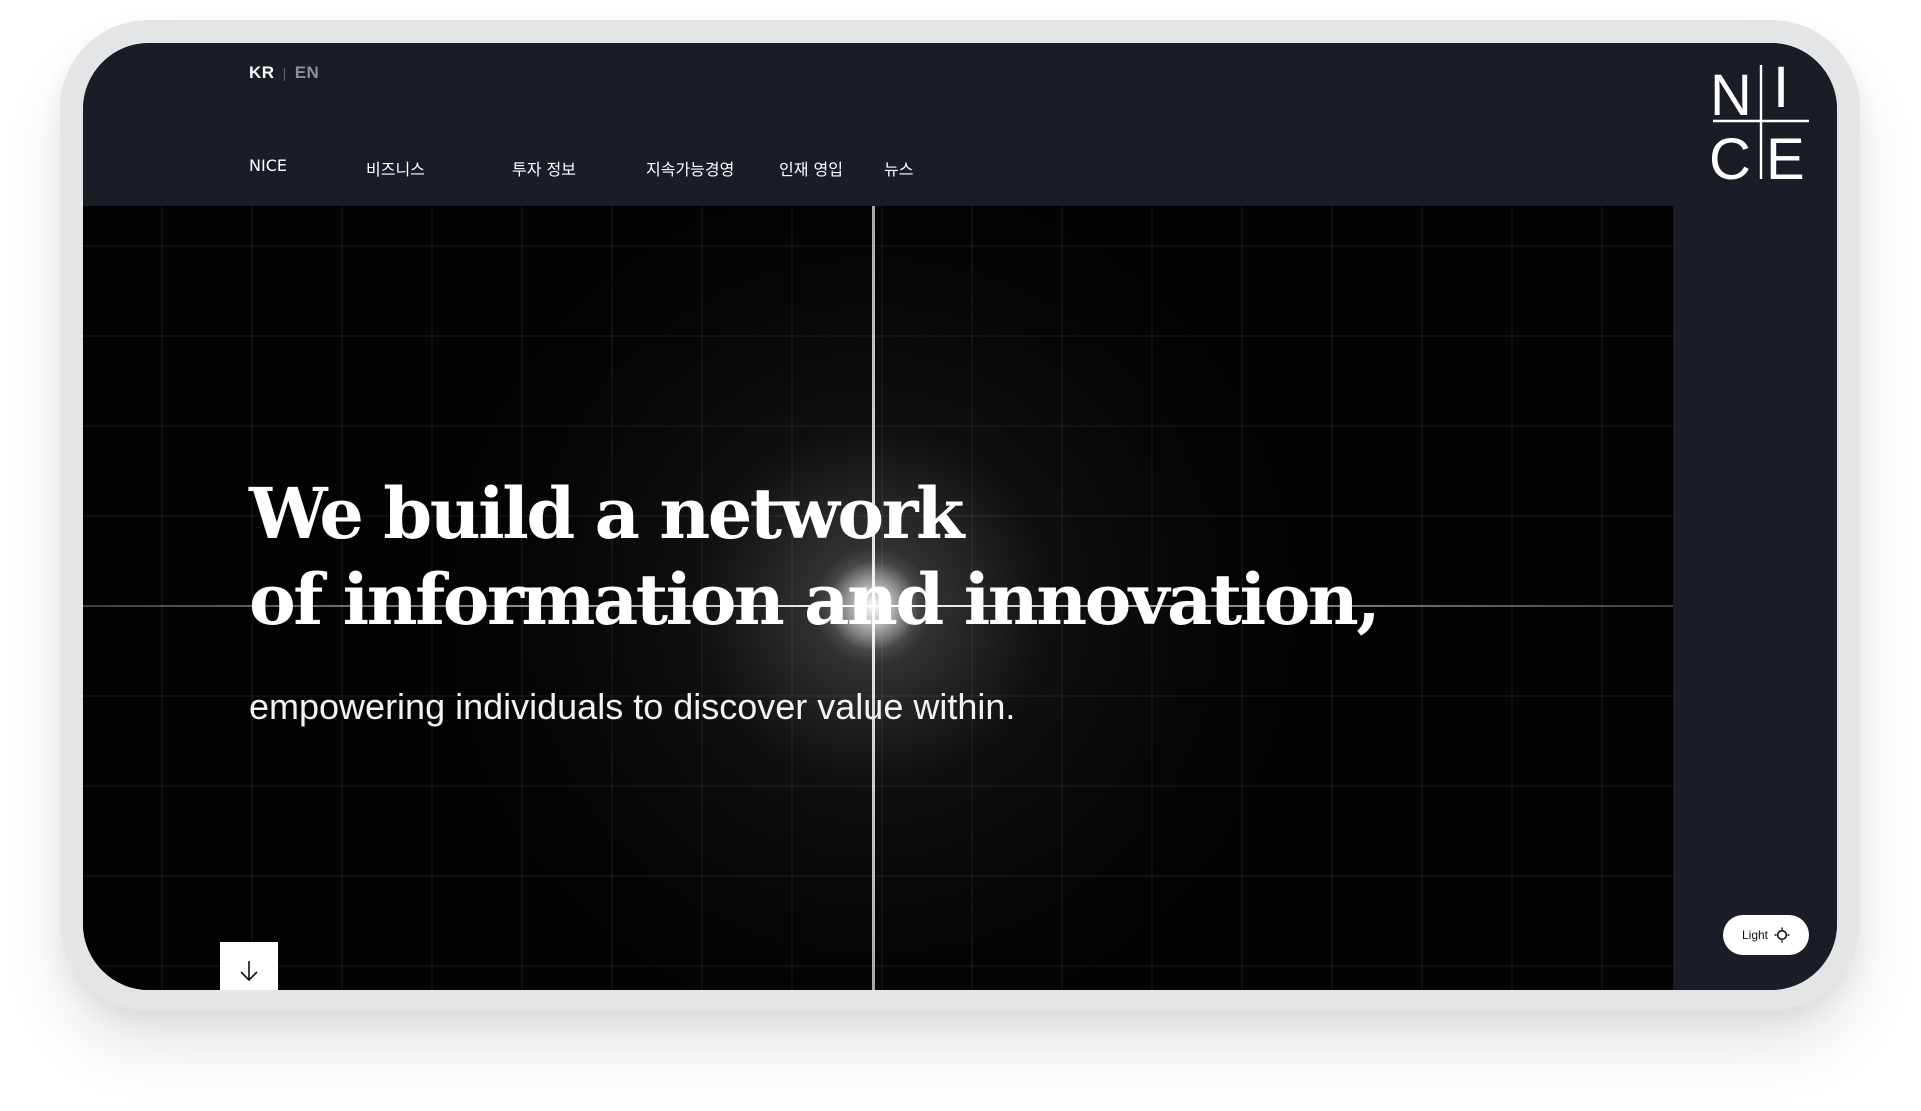 The image size is (1921, 1111). Describe the element at coordinates (690, 168) in the screenshot. I see `nav-item-sustainability: 지속가능경영` at that location.